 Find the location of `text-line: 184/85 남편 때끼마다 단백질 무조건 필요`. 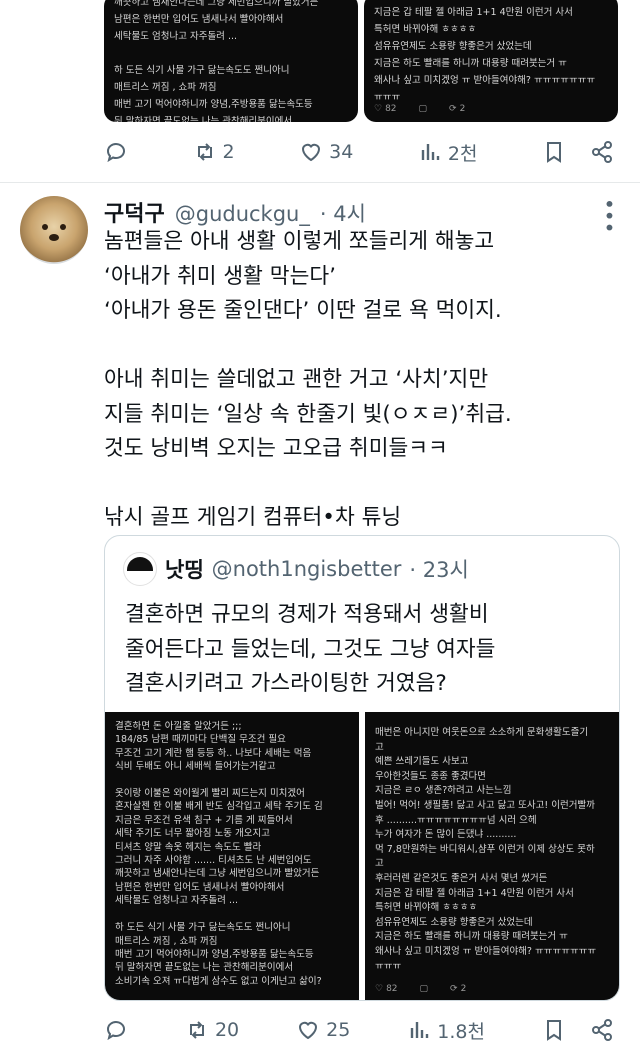

text-line: 184/85 남편 때끼마다 단백질 무조건 필요 is located at coordinates (200, 740).